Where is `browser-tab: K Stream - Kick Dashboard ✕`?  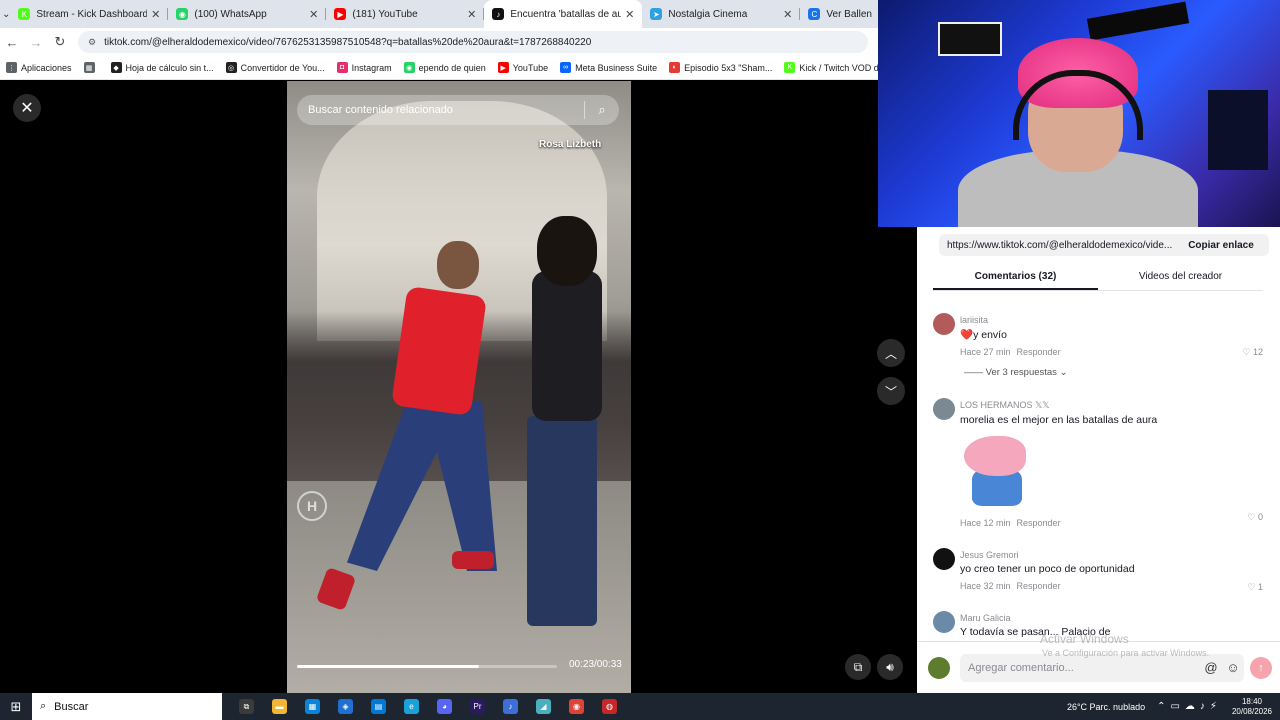 browser-tab: K Stream - Kick Dashboard ✕ is located at coordinates (89, 14).